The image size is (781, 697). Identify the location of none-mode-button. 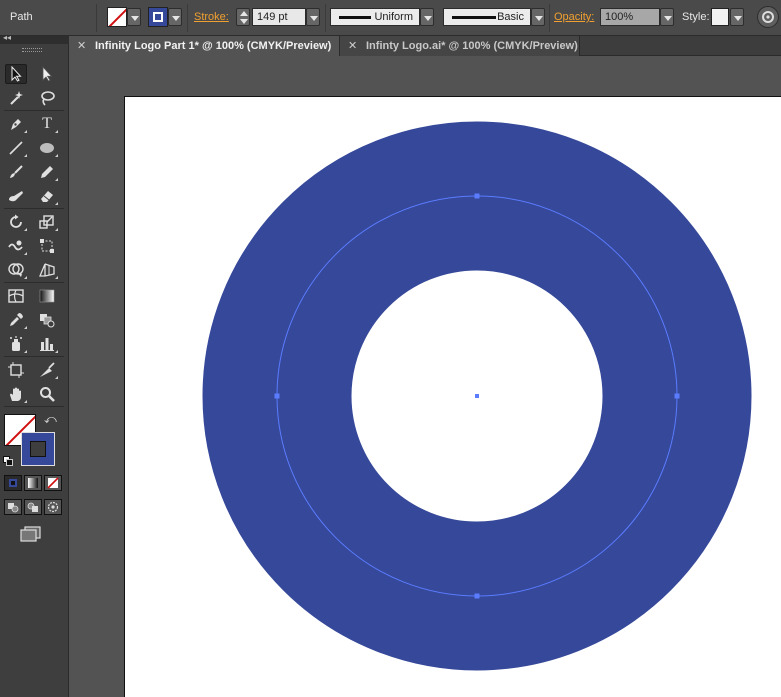
(53, 483).